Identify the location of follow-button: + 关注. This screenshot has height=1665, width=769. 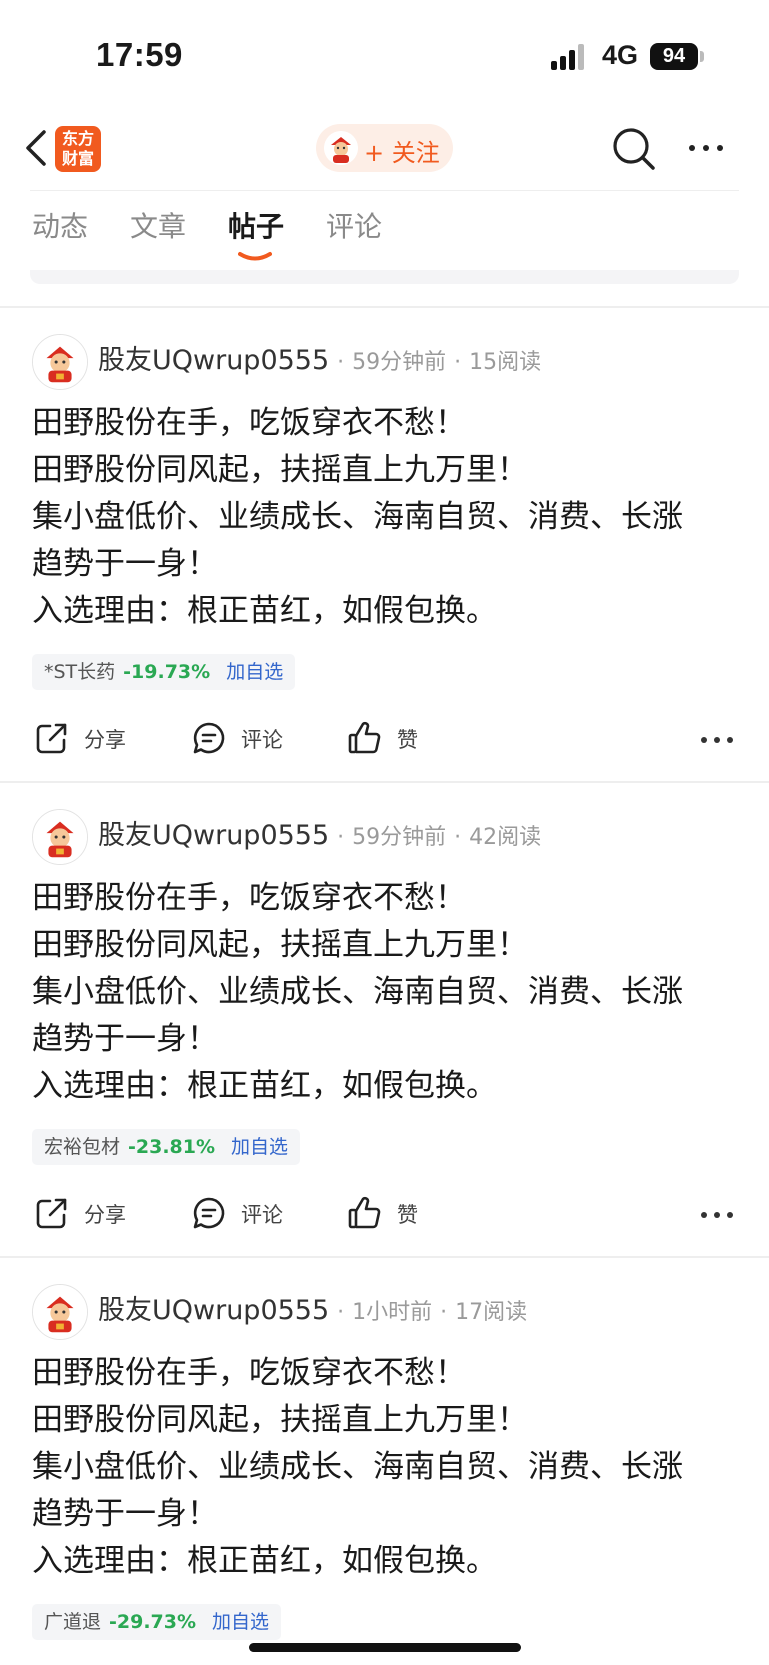
(384, 148).